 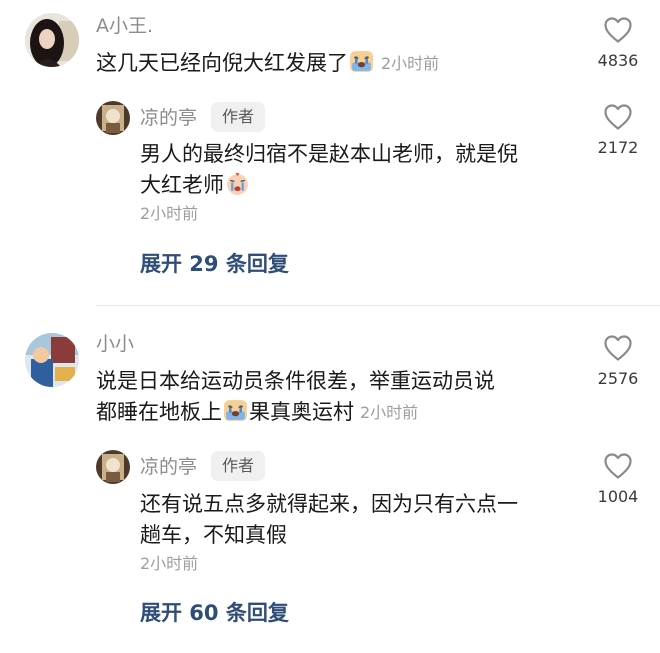 What do you see at coordinates (329, 504) in the screenshot?
I see `reply-line: 还有说五点多就得起来，因为只有六点一` at bounding box center [329, 504].